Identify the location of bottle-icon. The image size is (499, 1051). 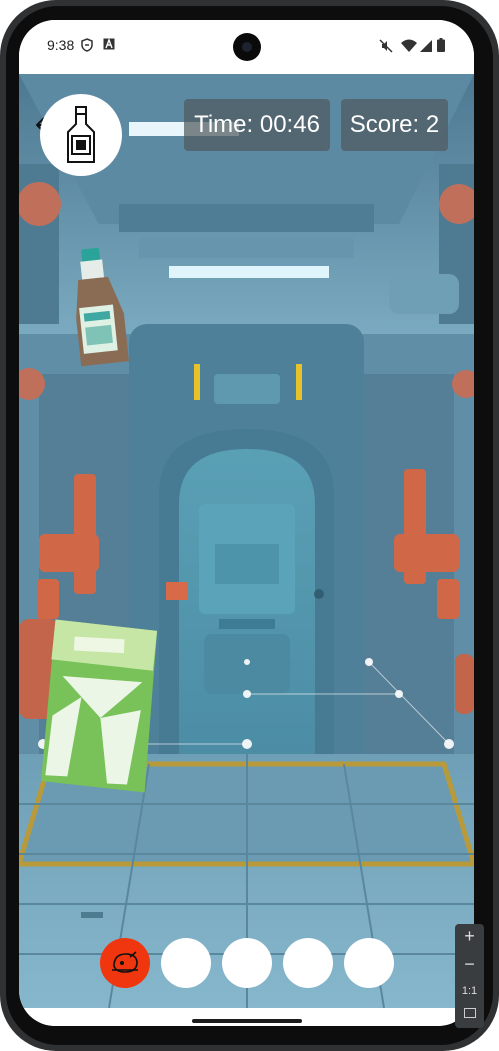
(81, 134).